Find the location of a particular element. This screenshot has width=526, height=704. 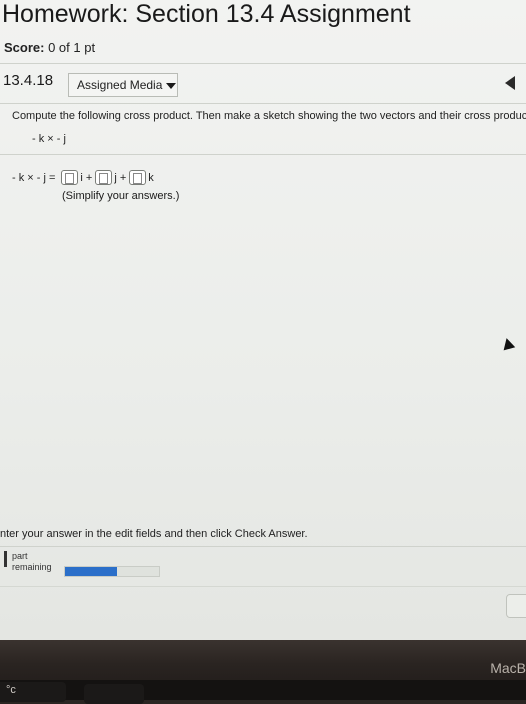

assigned-media-label: Assigned Media is located at coordinates (120, 85).